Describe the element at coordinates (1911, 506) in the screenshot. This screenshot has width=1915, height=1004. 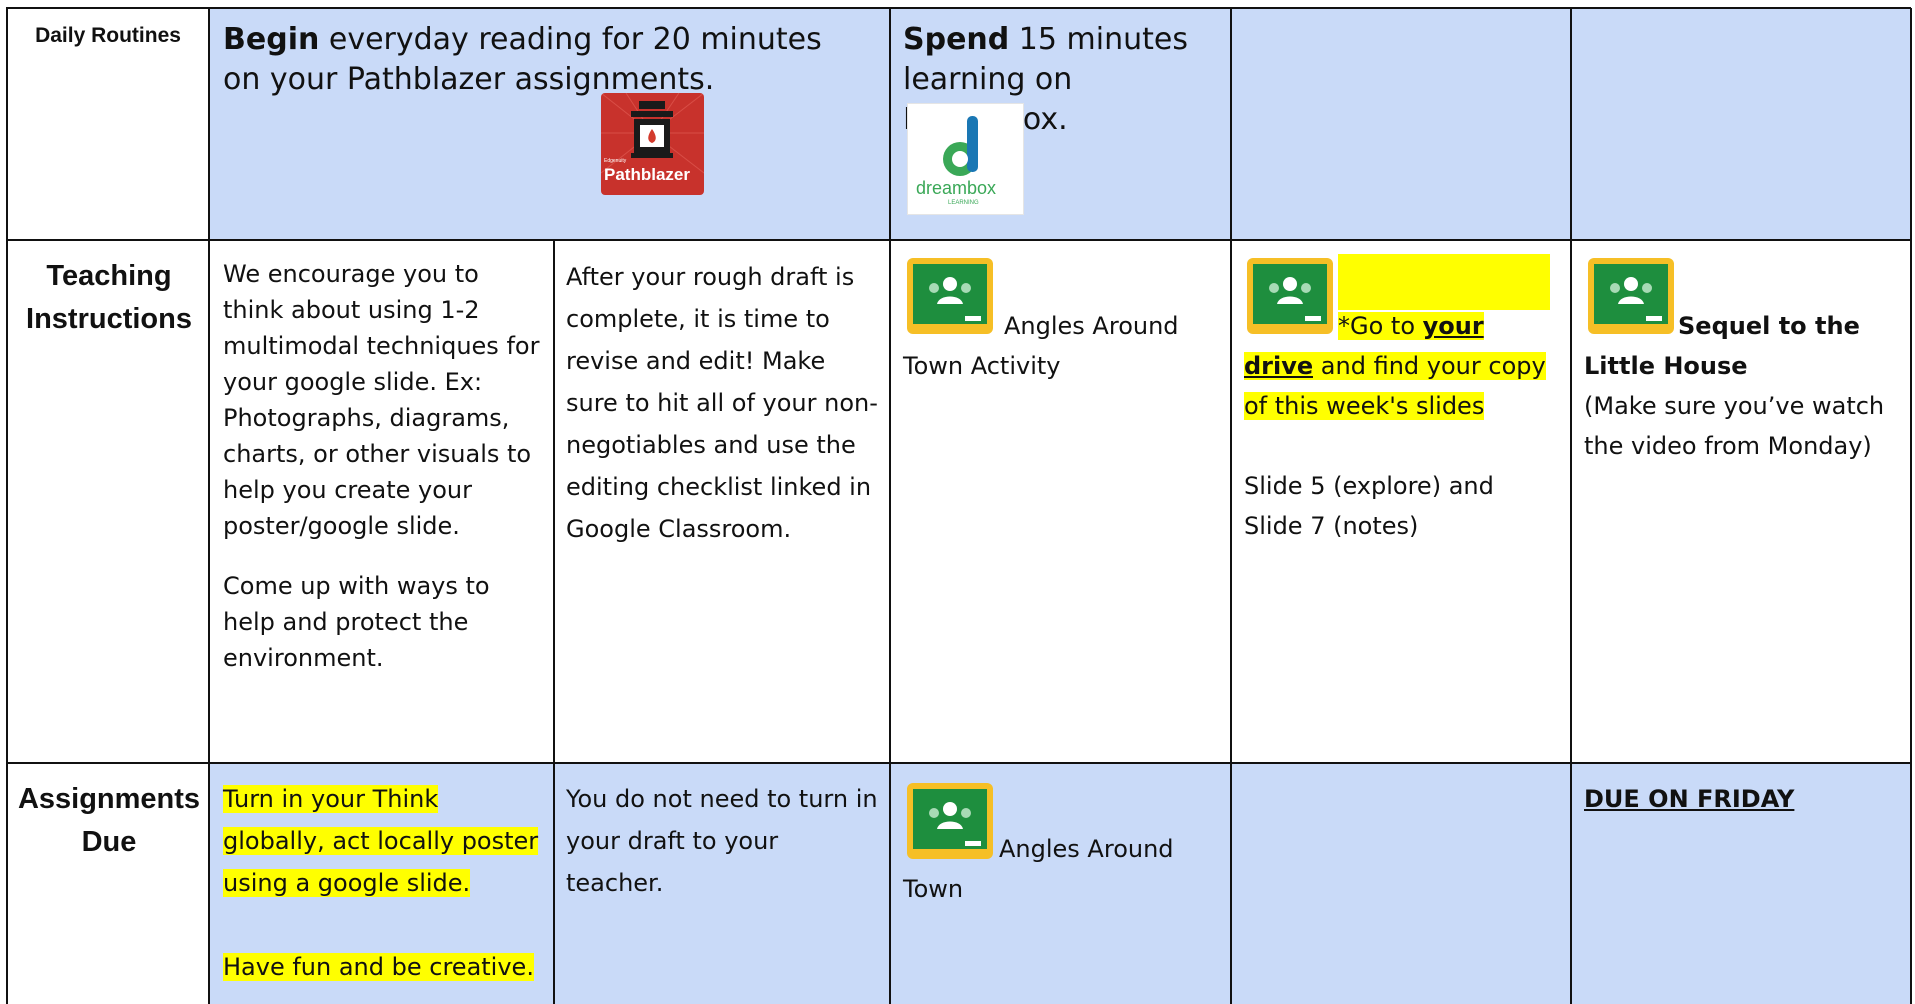
I see `table-border-right` at that location.